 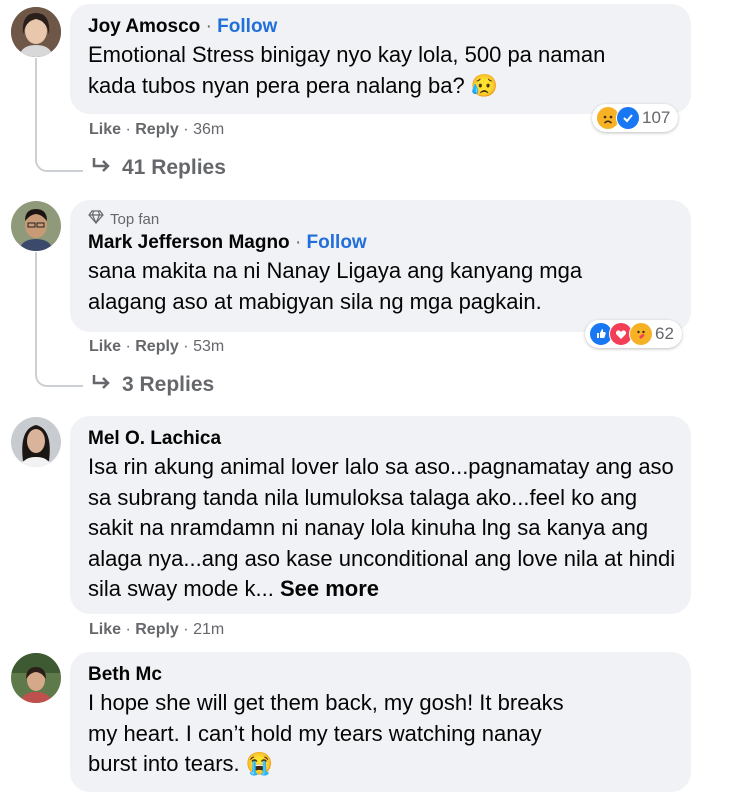 I want to click on comment-header: Joy Amosco · Follow, so click(x=381, y=27).